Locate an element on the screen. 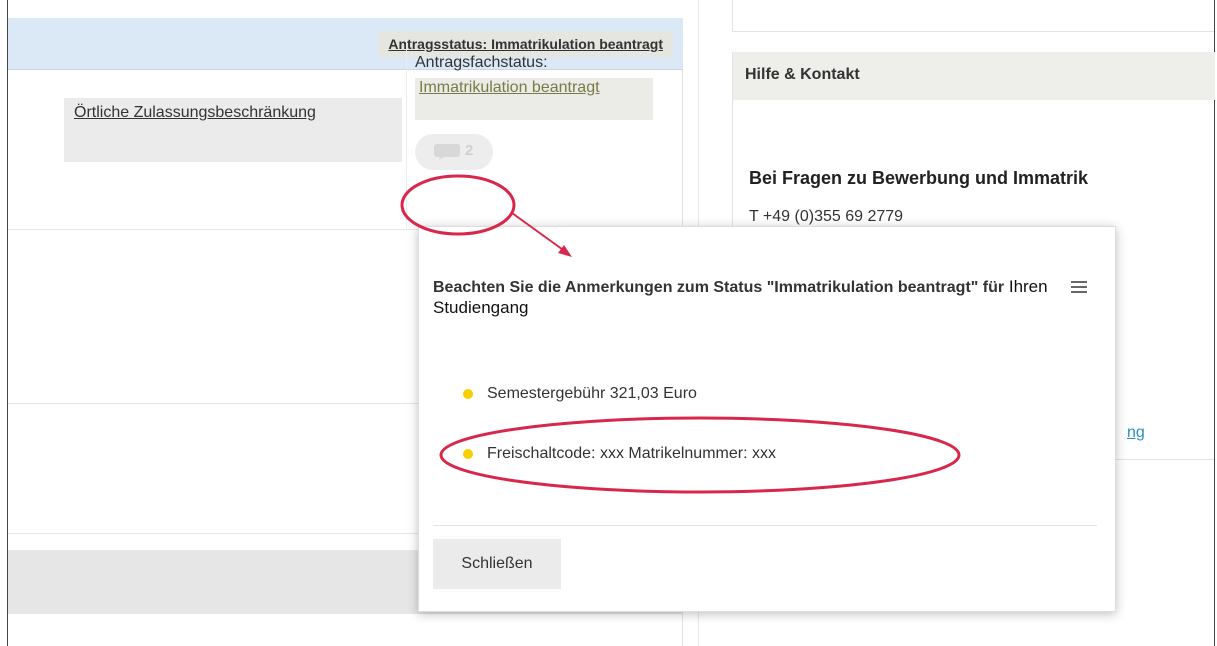  help-question: Bei Fragen zu Bewerbung und Immatrik is located at coordinates (919, 178).